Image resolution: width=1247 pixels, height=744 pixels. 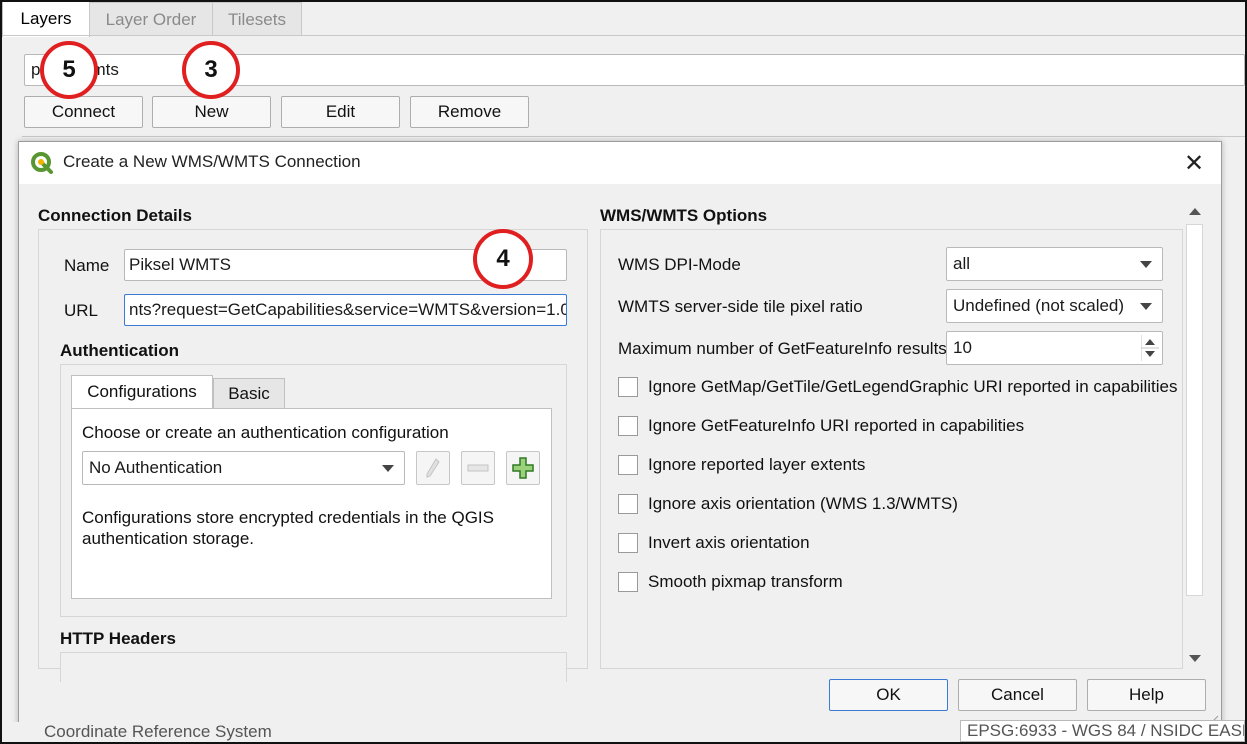 I want to click on dialog-titlebar: Create a New WMS/WMTS Connection ✕, so click(x=620, y=163).